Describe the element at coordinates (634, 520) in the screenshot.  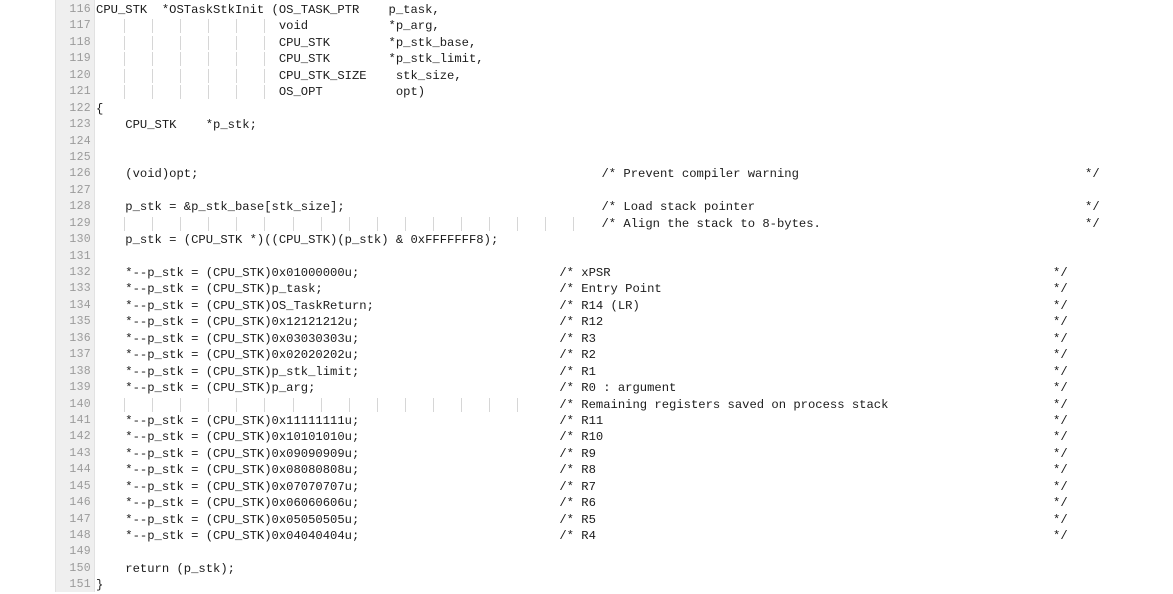
I see `code-line: *--p_stk = (CPU_STK)0x05050505u; /* R5 */` at that location.